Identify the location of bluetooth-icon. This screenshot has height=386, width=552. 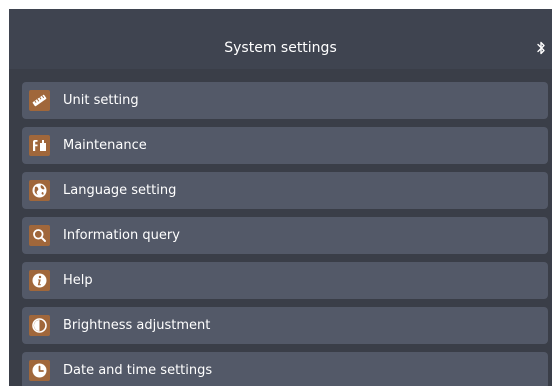
(541, 48).